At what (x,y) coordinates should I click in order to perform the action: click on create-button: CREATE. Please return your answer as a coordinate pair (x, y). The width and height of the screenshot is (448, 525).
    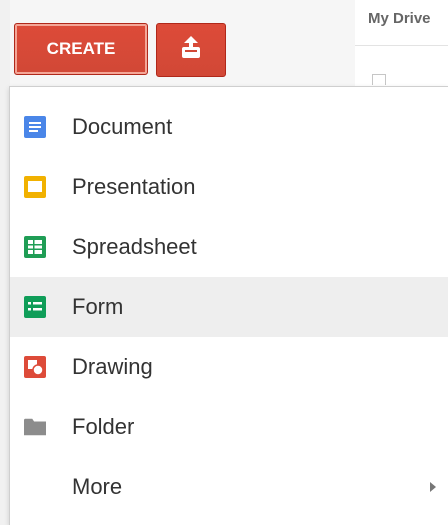
    Looking at the image, I should click on (81, 49).